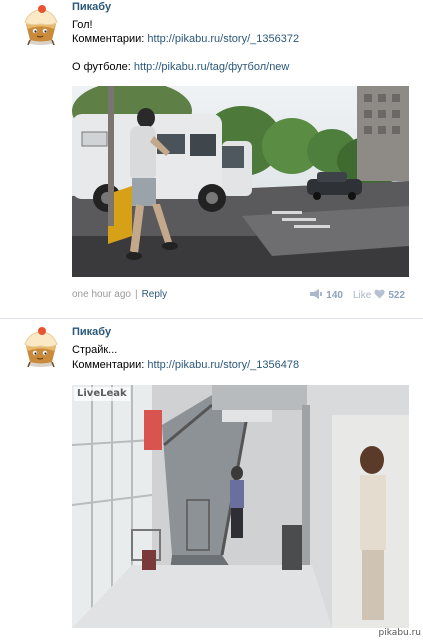  Describe the element at coordinates (103, 67) in the screenshot. I see `tag-label: О футболе:` at that location.